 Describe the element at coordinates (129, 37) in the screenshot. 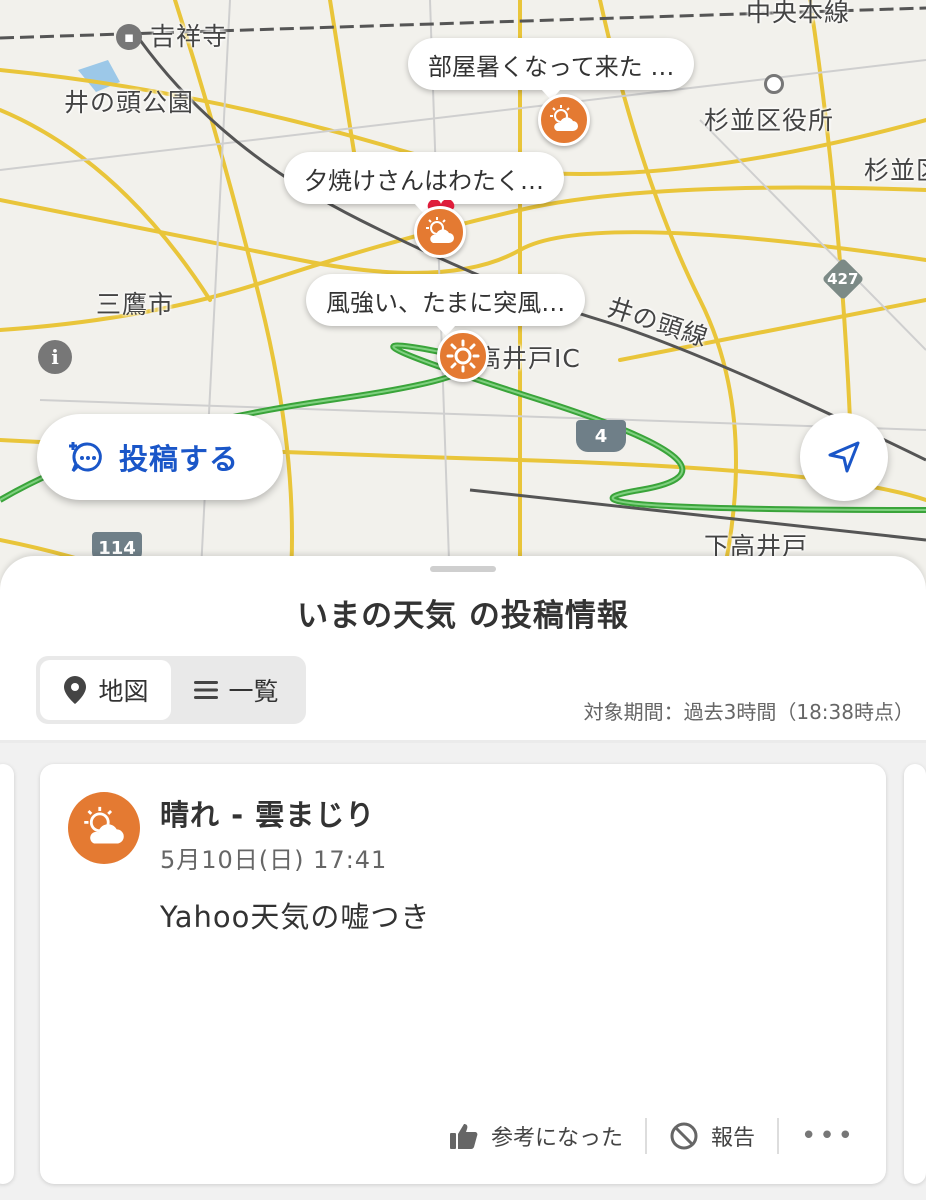

I see `train-station-icon: ▪` at that location.